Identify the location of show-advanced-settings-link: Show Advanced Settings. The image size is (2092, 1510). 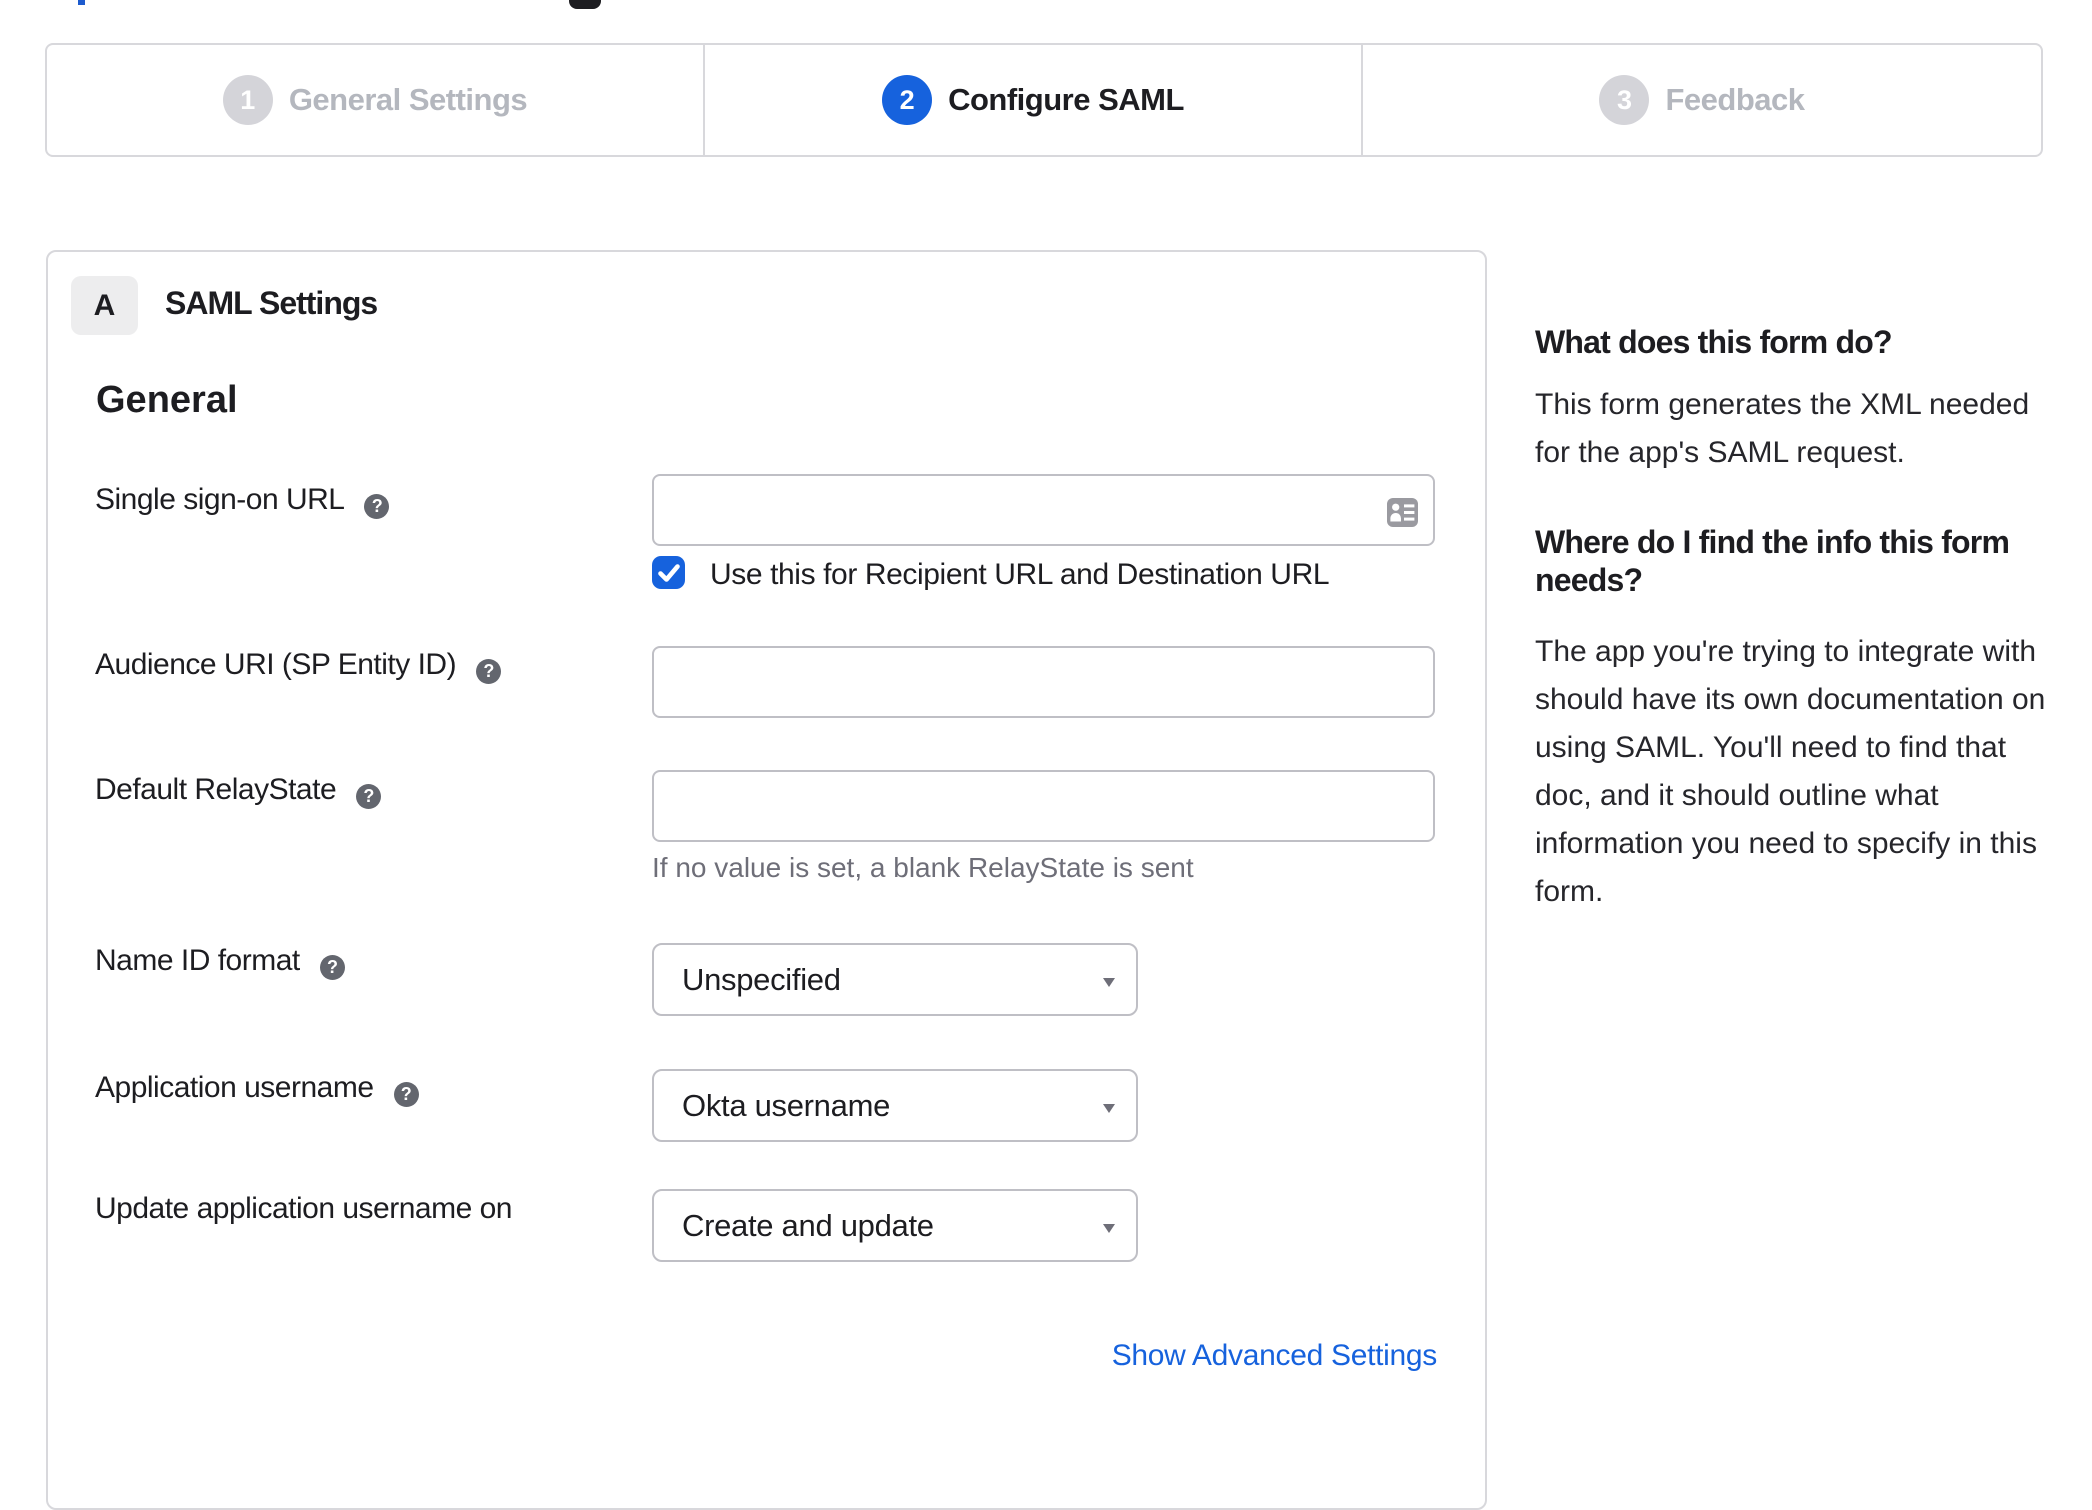
(1275, 1356).